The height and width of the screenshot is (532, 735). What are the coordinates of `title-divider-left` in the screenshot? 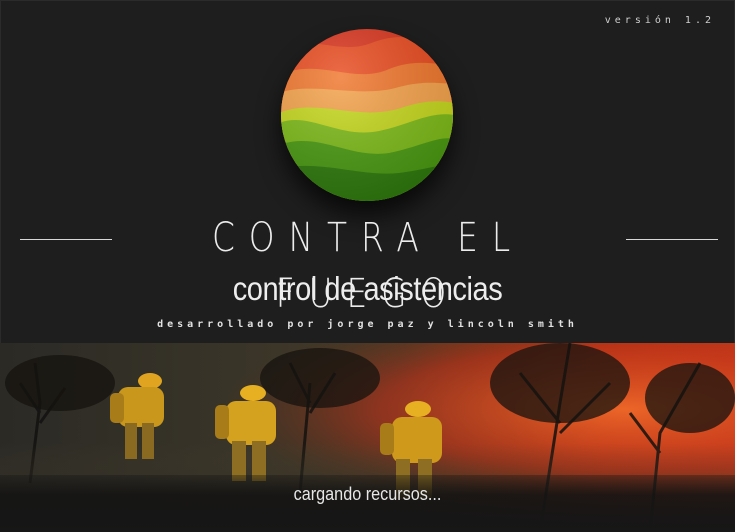 It's located at (66, 239).